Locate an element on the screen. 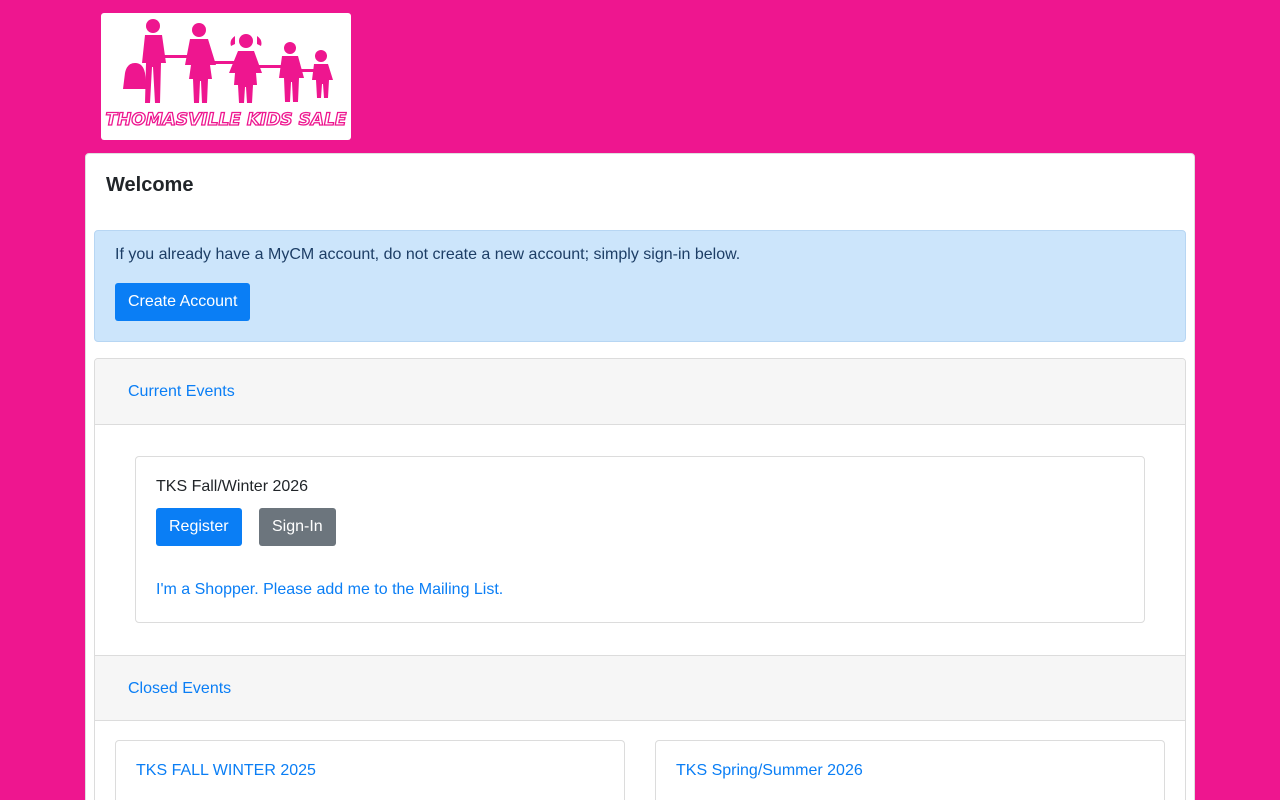 This screenshot has width=1280, height=800. site-logo: THOMASVILLE KIDS SALE is located at coordinates (226, 76).